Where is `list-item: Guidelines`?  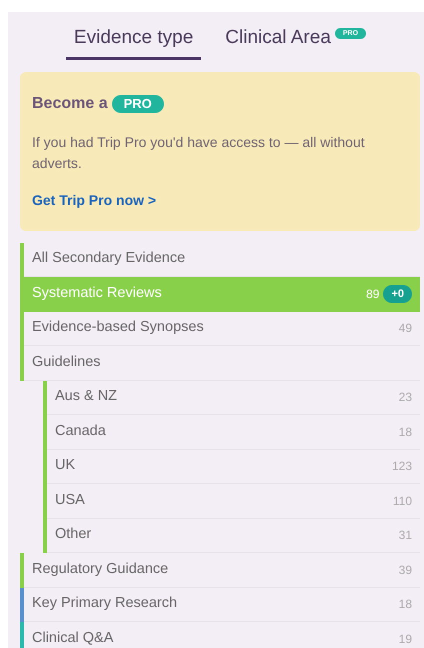
list-item: Guidelines is located at coordinates (222, 363).